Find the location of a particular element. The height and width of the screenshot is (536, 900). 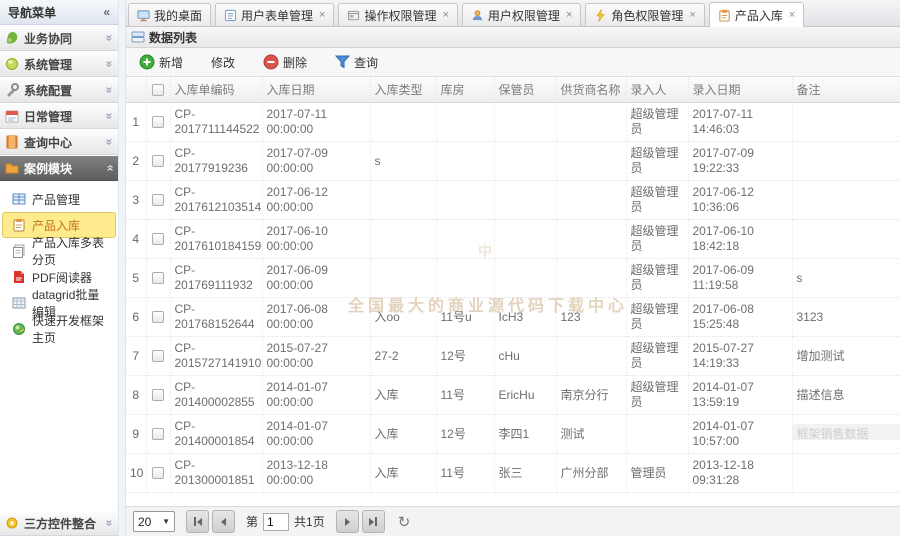

tab-my-desktop: 我的桌面 is located at coordinates (170, 14).